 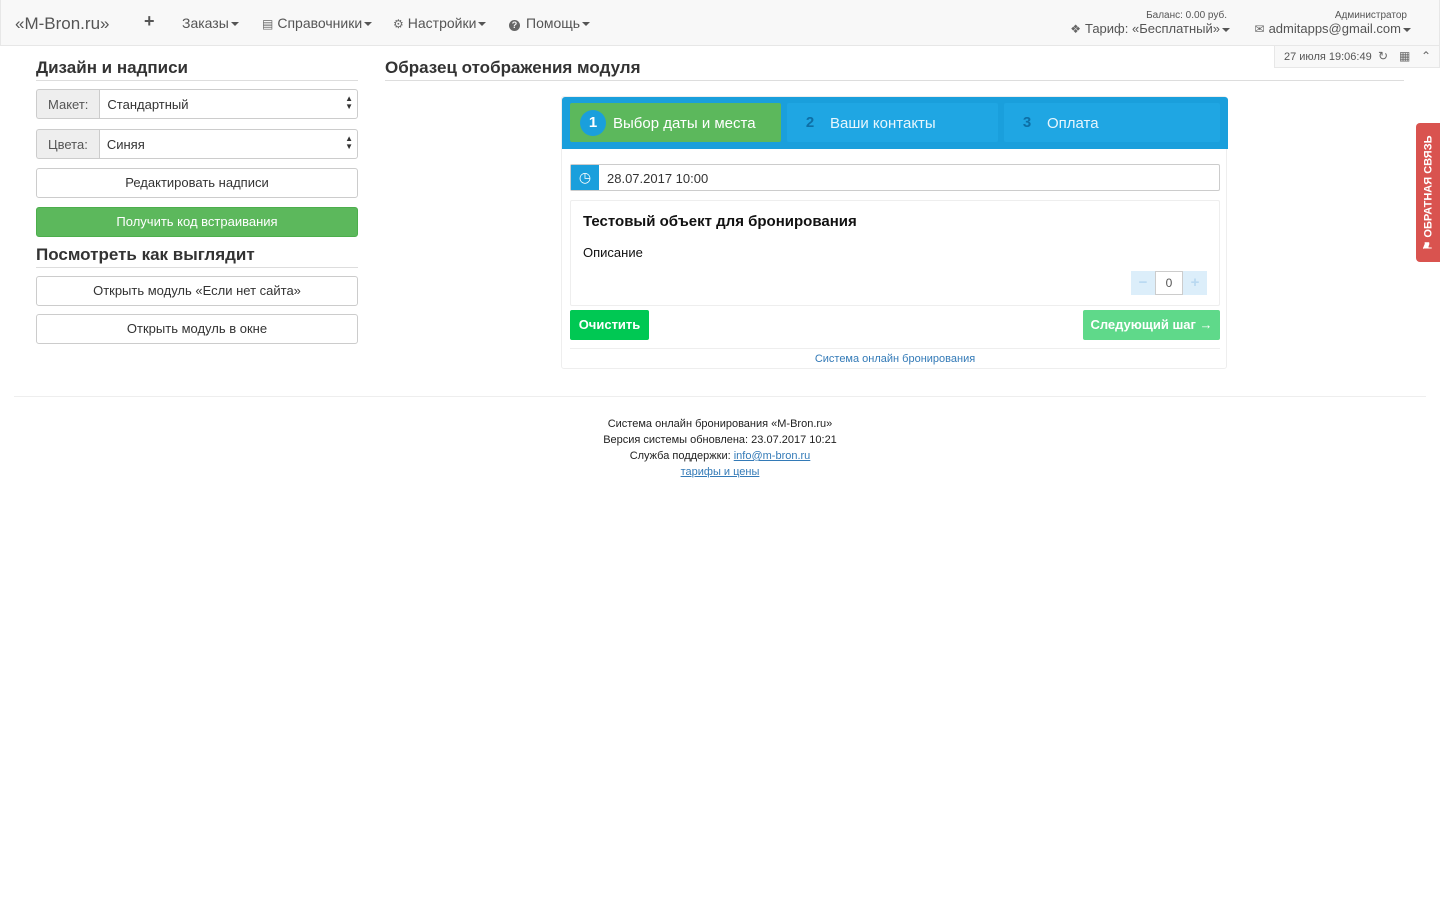 What do you see at coordinates (197, 329) in the screenshot?
I see `open-in-window-button: Открыть модуль в окне` at bounding box center [197, 329].